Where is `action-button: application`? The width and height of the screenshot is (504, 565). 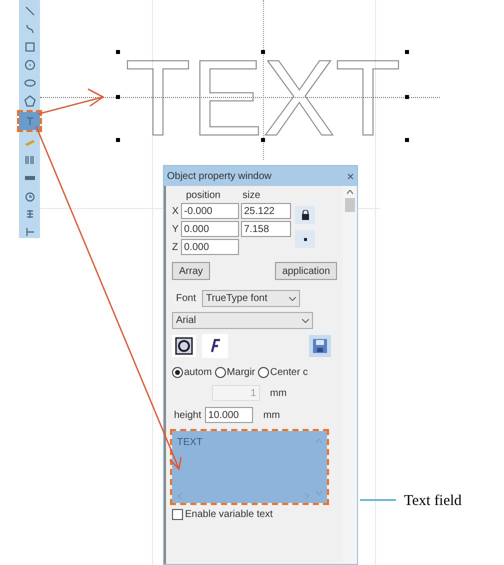
action-button: application is located at coordinates (306, 271).